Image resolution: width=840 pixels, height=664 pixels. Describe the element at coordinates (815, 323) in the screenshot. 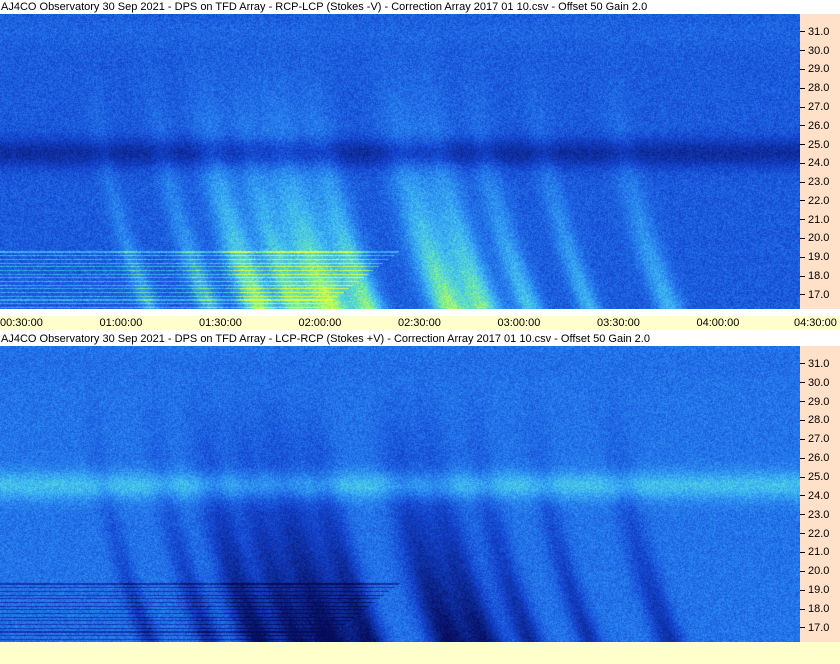

I see `x-tick-label: 04:30:00` at that location.